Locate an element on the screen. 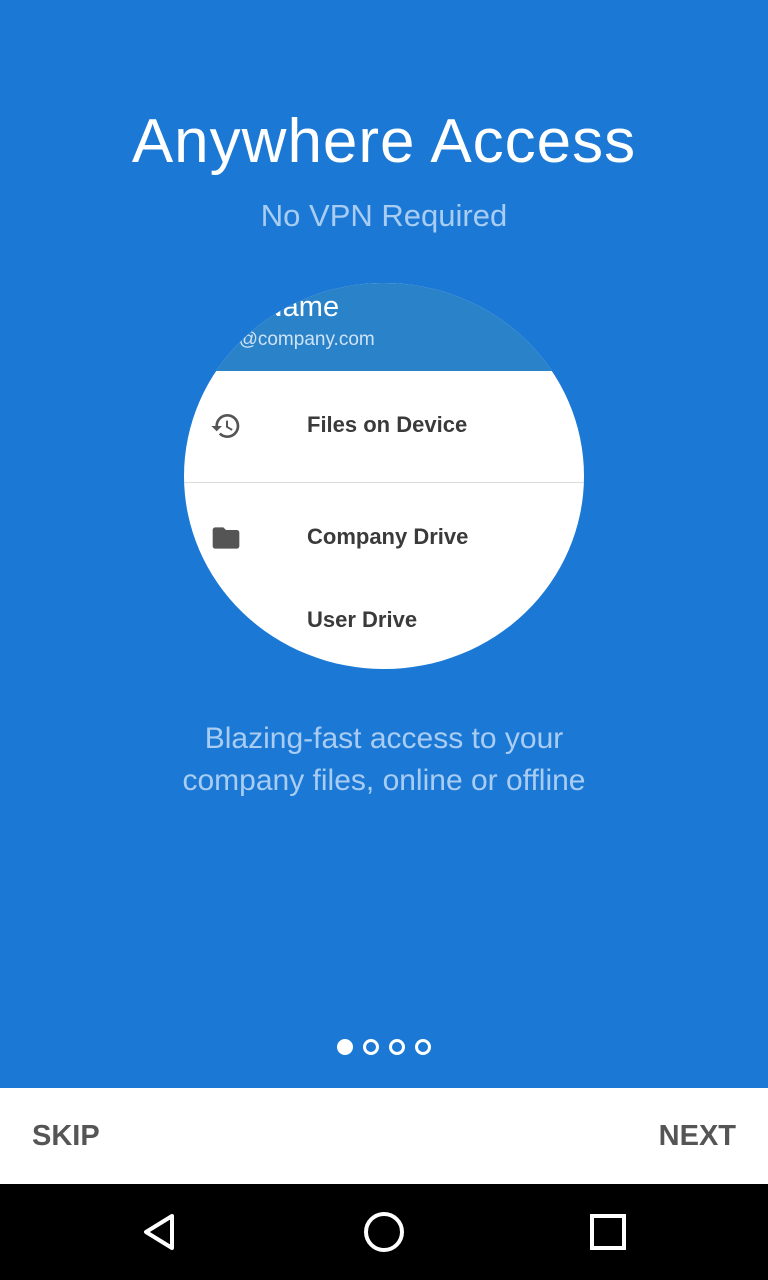 The image size is (768, 1280). page-title: Anywhere Access is located at coordinates (384, 141).